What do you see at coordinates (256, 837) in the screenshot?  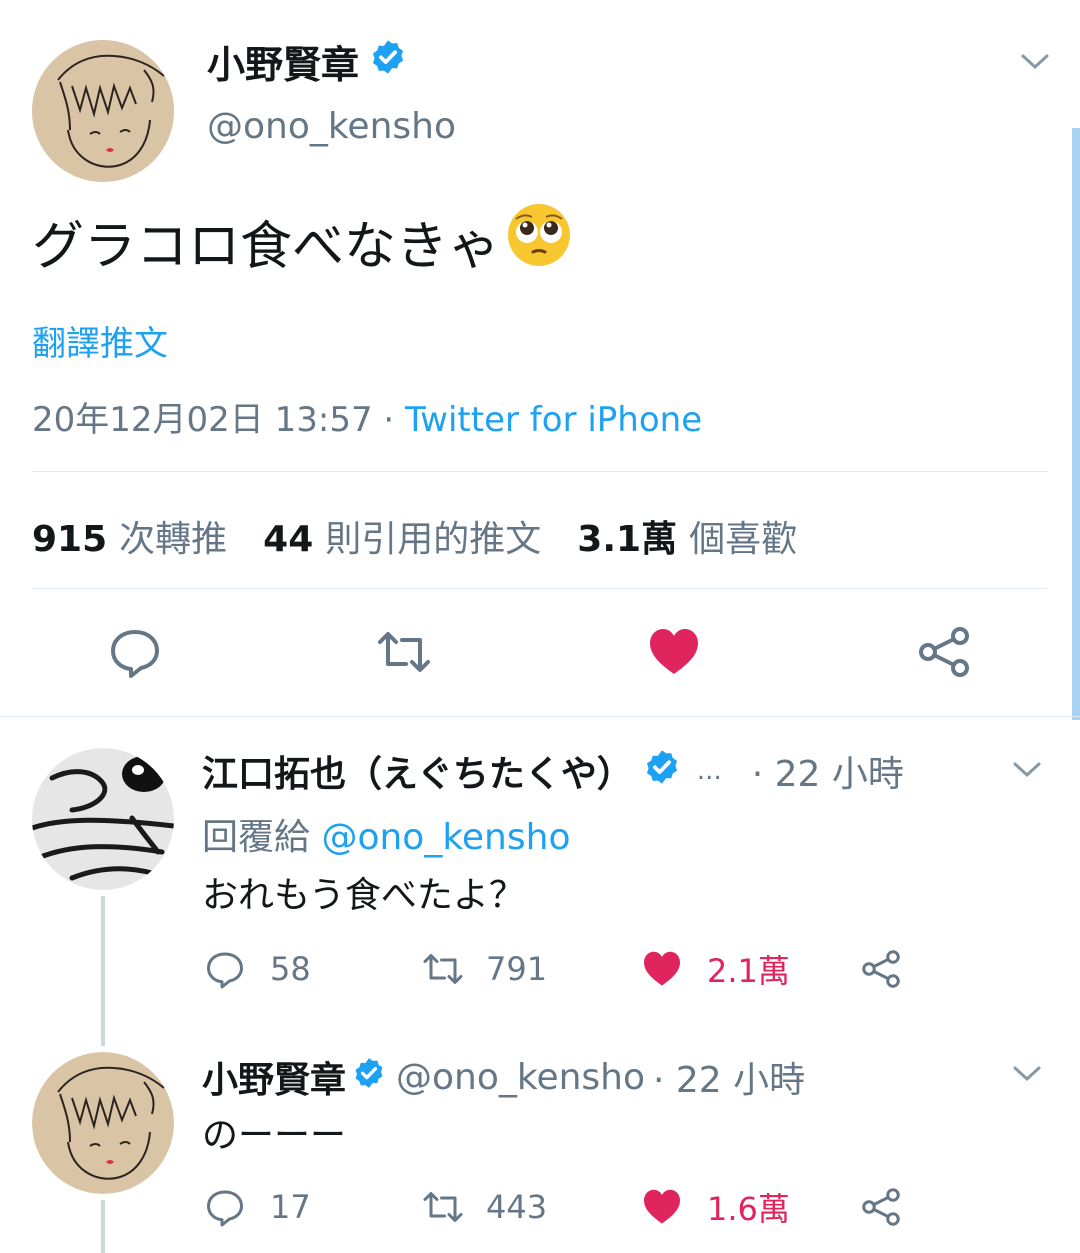 I see `replying-to-label: 回覆給` at bounding box center [256, 837].